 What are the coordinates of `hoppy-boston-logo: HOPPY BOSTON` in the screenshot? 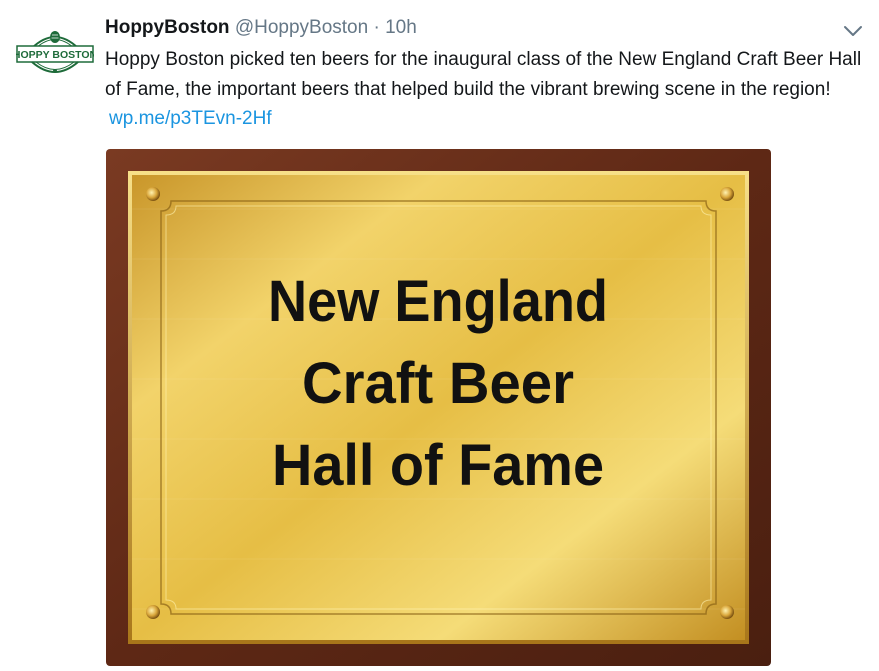 It's located at (55, 52).